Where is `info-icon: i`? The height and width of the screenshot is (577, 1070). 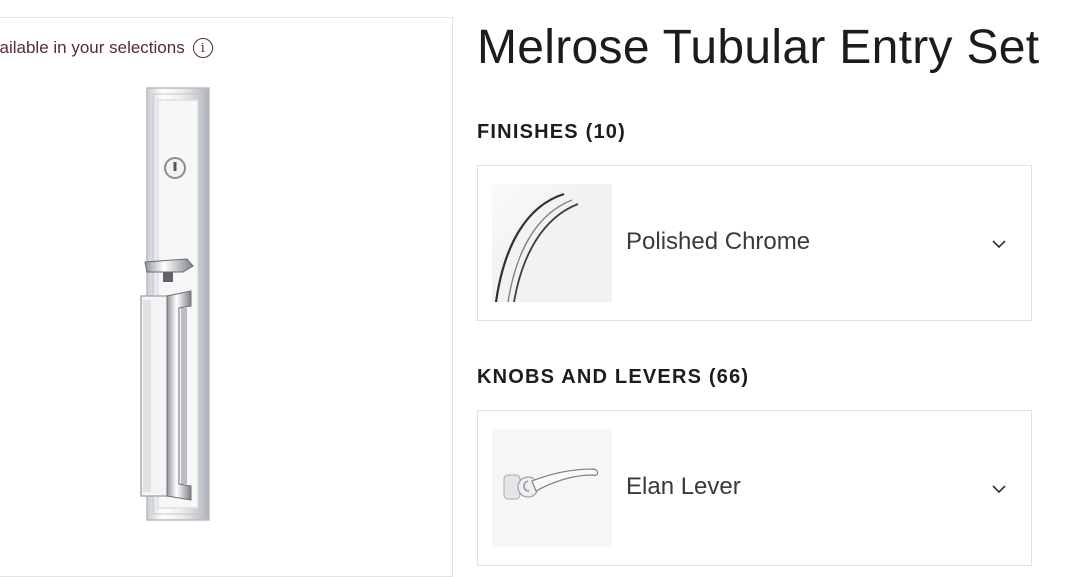
info-icon: i is located at coordinates (202, 48).